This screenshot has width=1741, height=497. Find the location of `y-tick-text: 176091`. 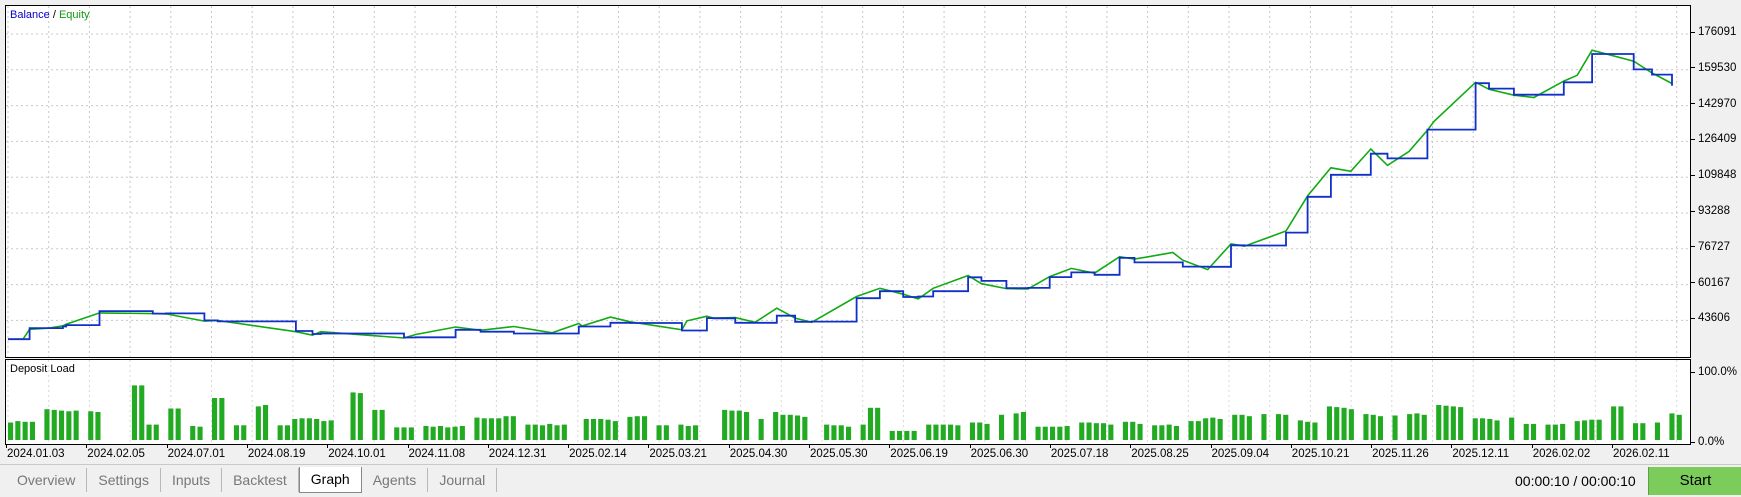

y-tick-text: 176091 is located at coordinates (1717, 32).